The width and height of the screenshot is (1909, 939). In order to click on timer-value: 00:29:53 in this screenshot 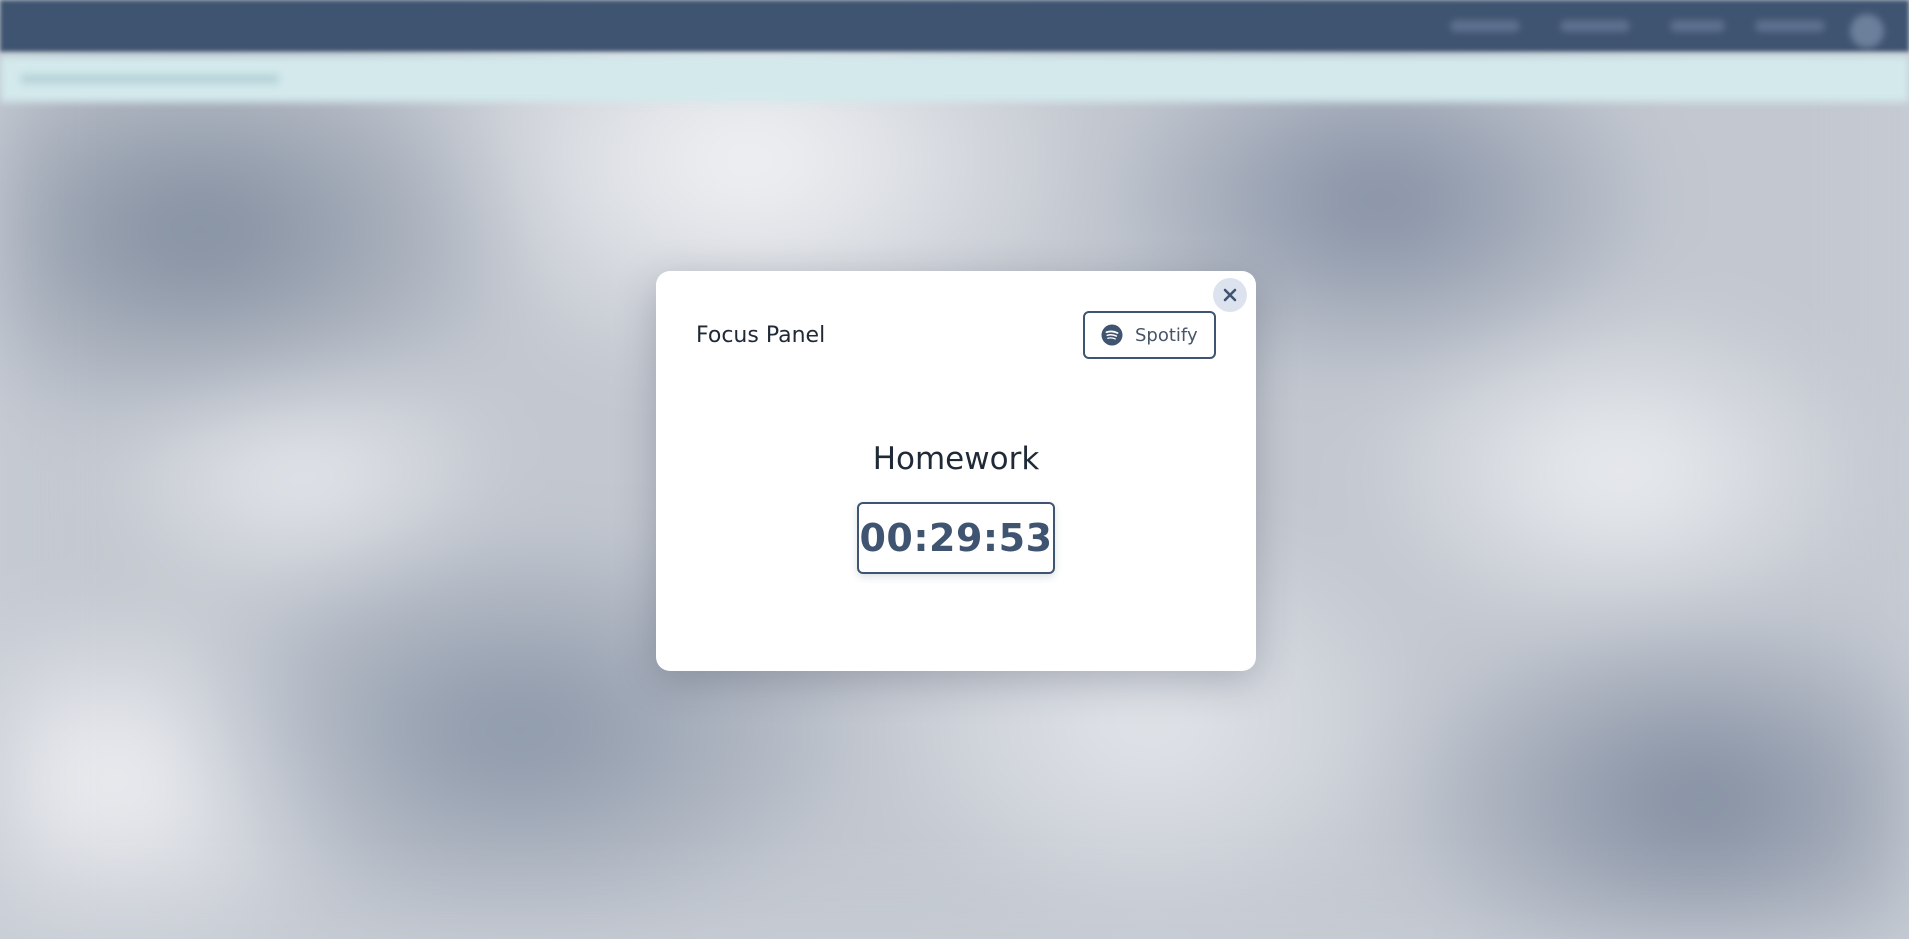, I will do `click(956, 538)`.